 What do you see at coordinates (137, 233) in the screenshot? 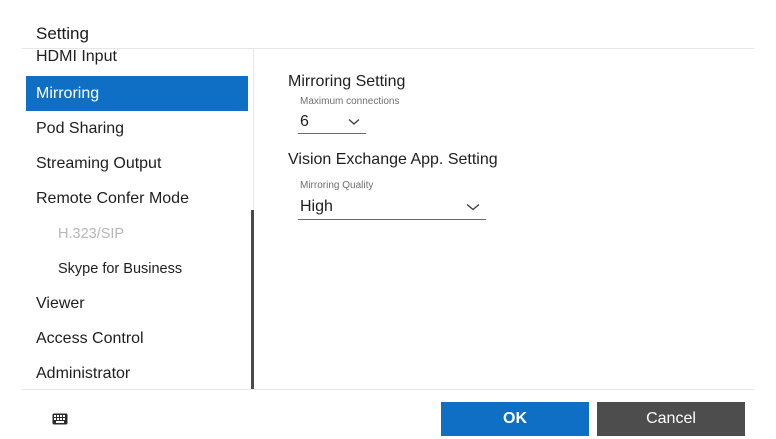
I see `sidebar-item-h323-sip: H.323/SIP` at bounding box center [137, 233].